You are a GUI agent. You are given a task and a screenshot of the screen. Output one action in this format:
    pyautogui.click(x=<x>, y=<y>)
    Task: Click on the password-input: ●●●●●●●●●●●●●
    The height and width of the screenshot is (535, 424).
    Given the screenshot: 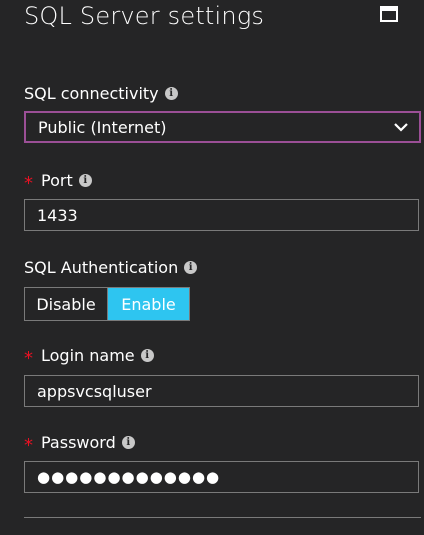 What is the action you would take?
    pyautogui.click(x=221, y=477)
    